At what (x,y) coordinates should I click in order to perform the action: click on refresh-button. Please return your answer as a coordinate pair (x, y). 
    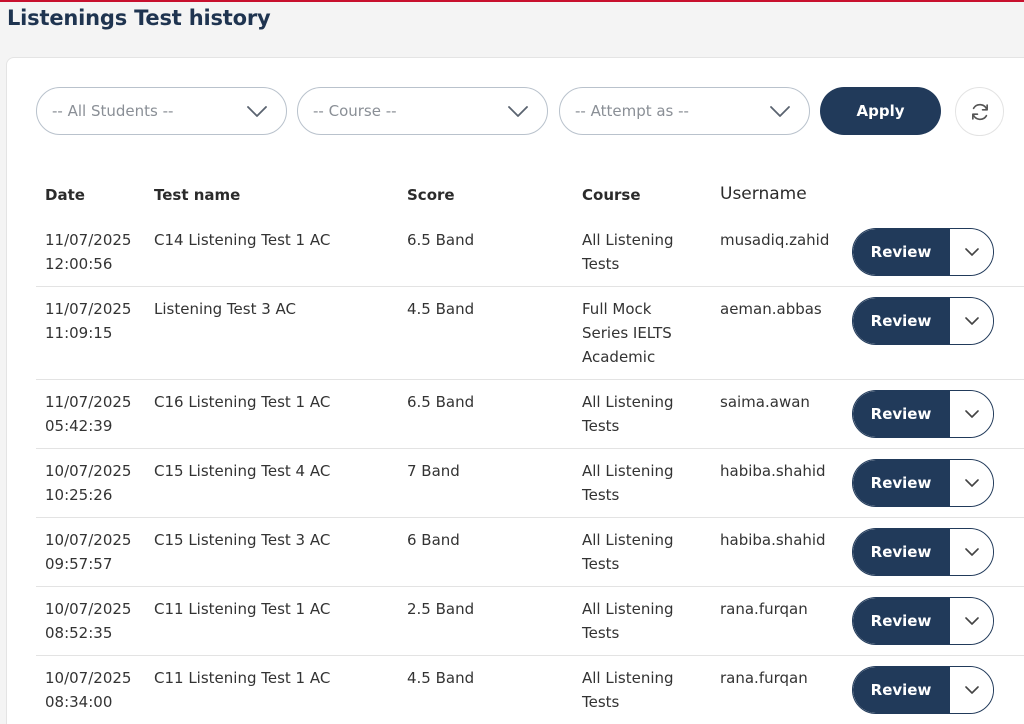
    Looking at the image, I should click on (979, 111).